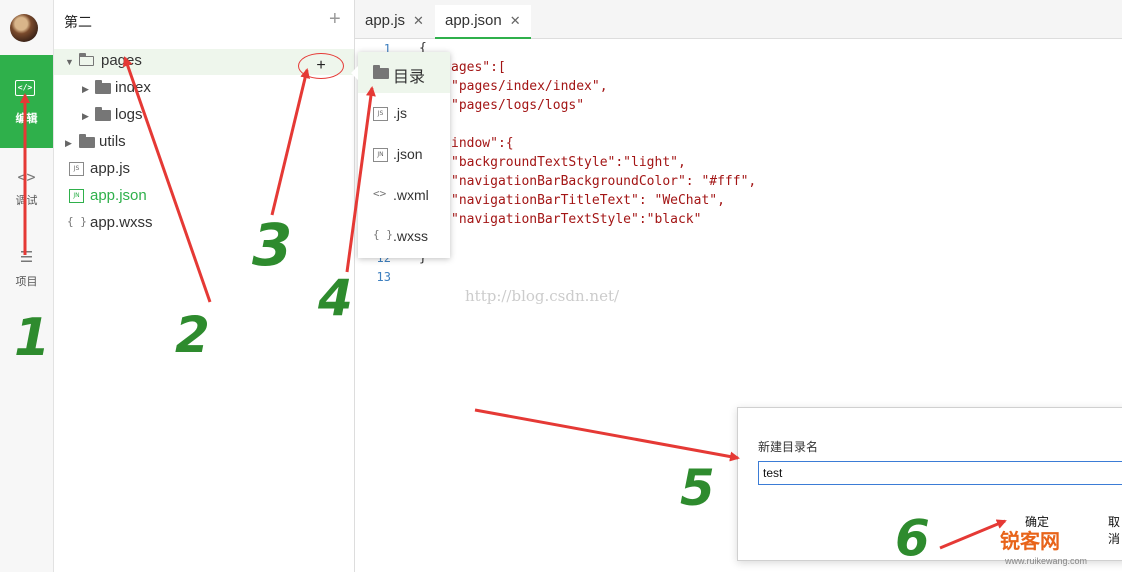 Image resolution: width=1122 pixels, height=572 pixels. What do you see at coordinates (32, 338) in the screenshot?
I see `annotation-number: 1` at bounding box center [32, 338].